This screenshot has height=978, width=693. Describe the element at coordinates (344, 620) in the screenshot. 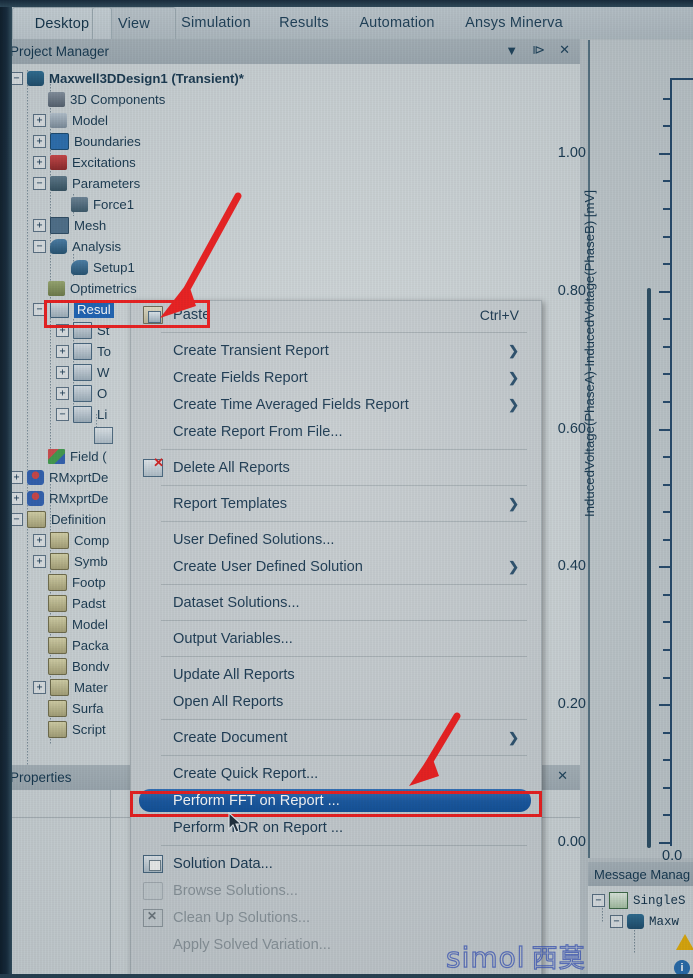

I see `menu-separator` at that location.